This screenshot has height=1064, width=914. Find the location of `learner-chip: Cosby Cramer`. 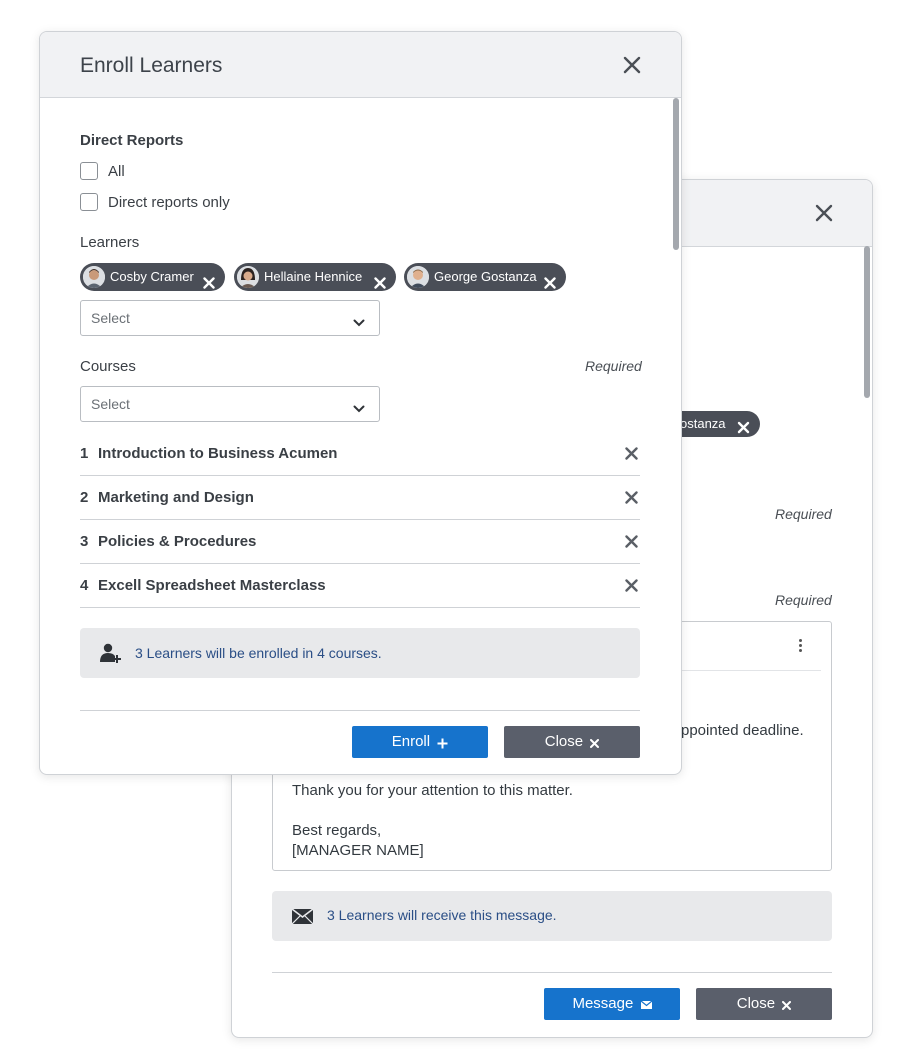

learner-chip: Cosby Cramer is located at coordinates (152, 277).